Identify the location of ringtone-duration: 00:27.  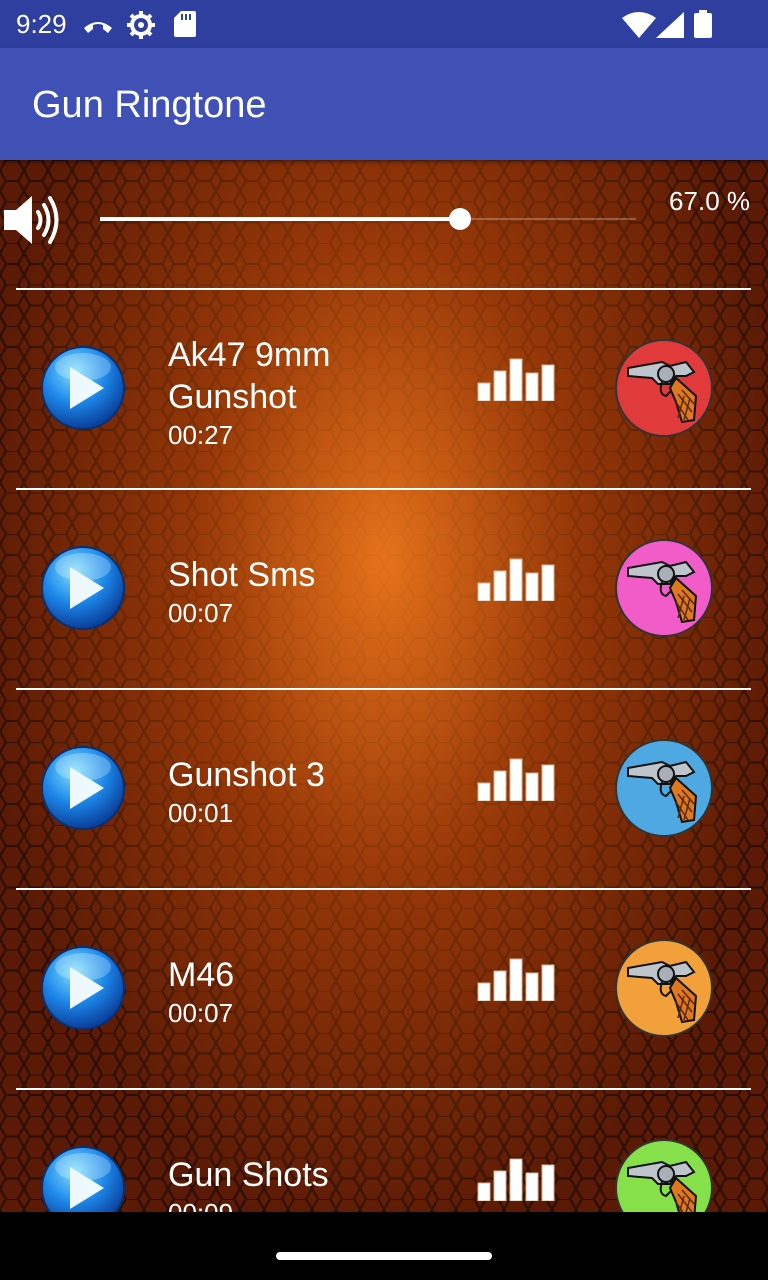
(201, 435).